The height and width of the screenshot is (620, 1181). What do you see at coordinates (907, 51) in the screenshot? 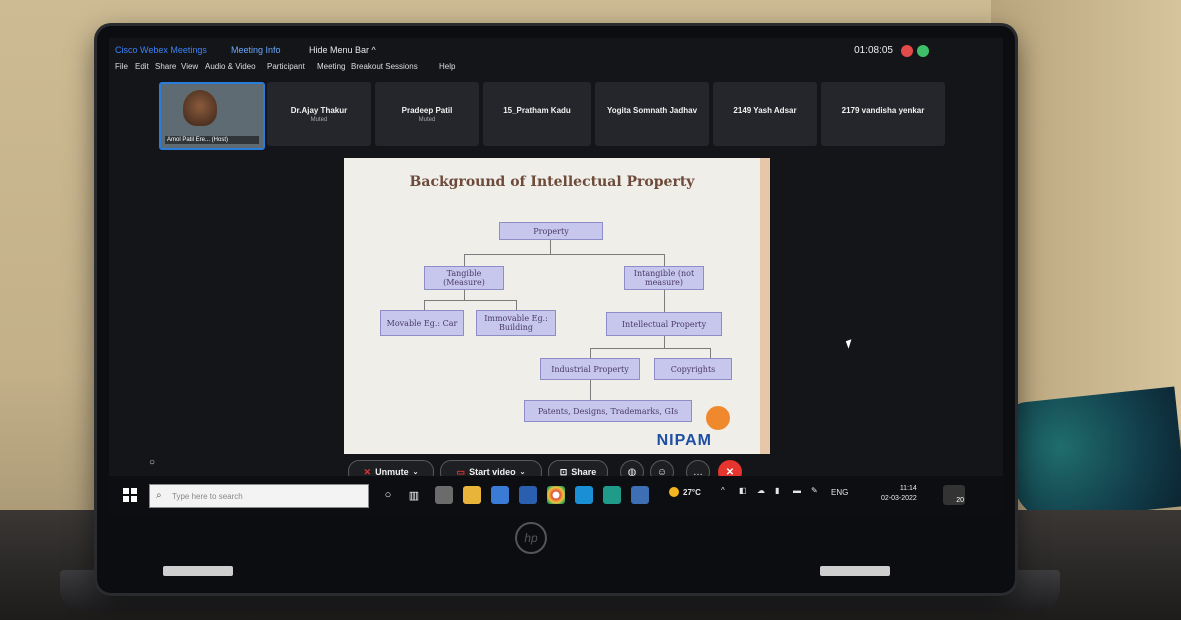
I see `recording-icon` at bounding box center [907, 51].